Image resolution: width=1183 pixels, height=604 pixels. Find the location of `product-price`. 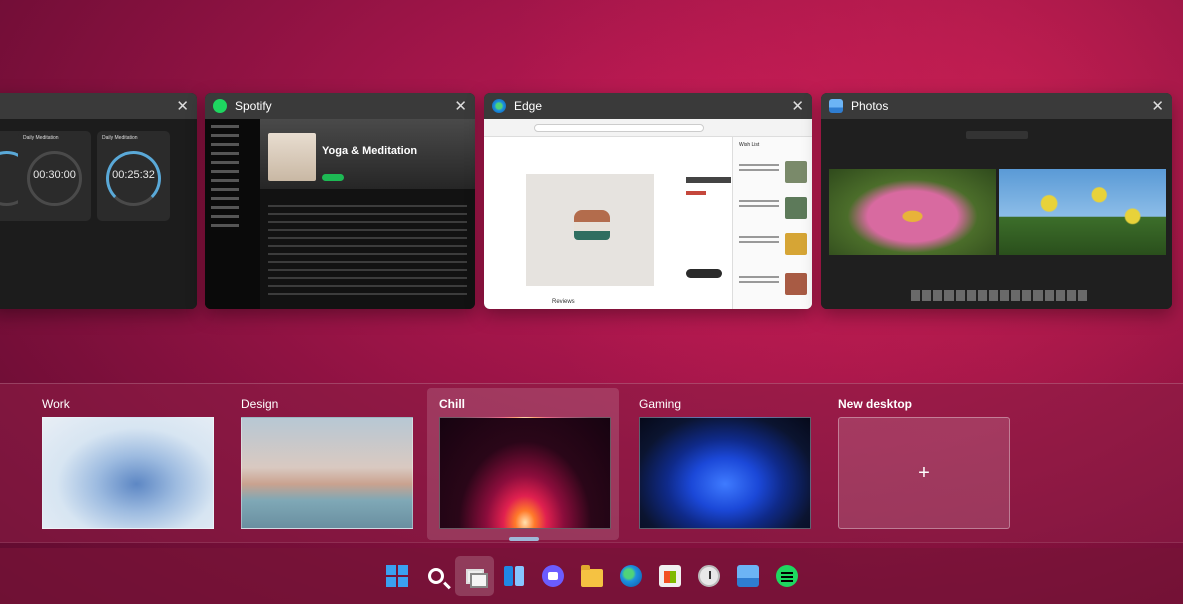

product-price is located at coordinates (696, 193).